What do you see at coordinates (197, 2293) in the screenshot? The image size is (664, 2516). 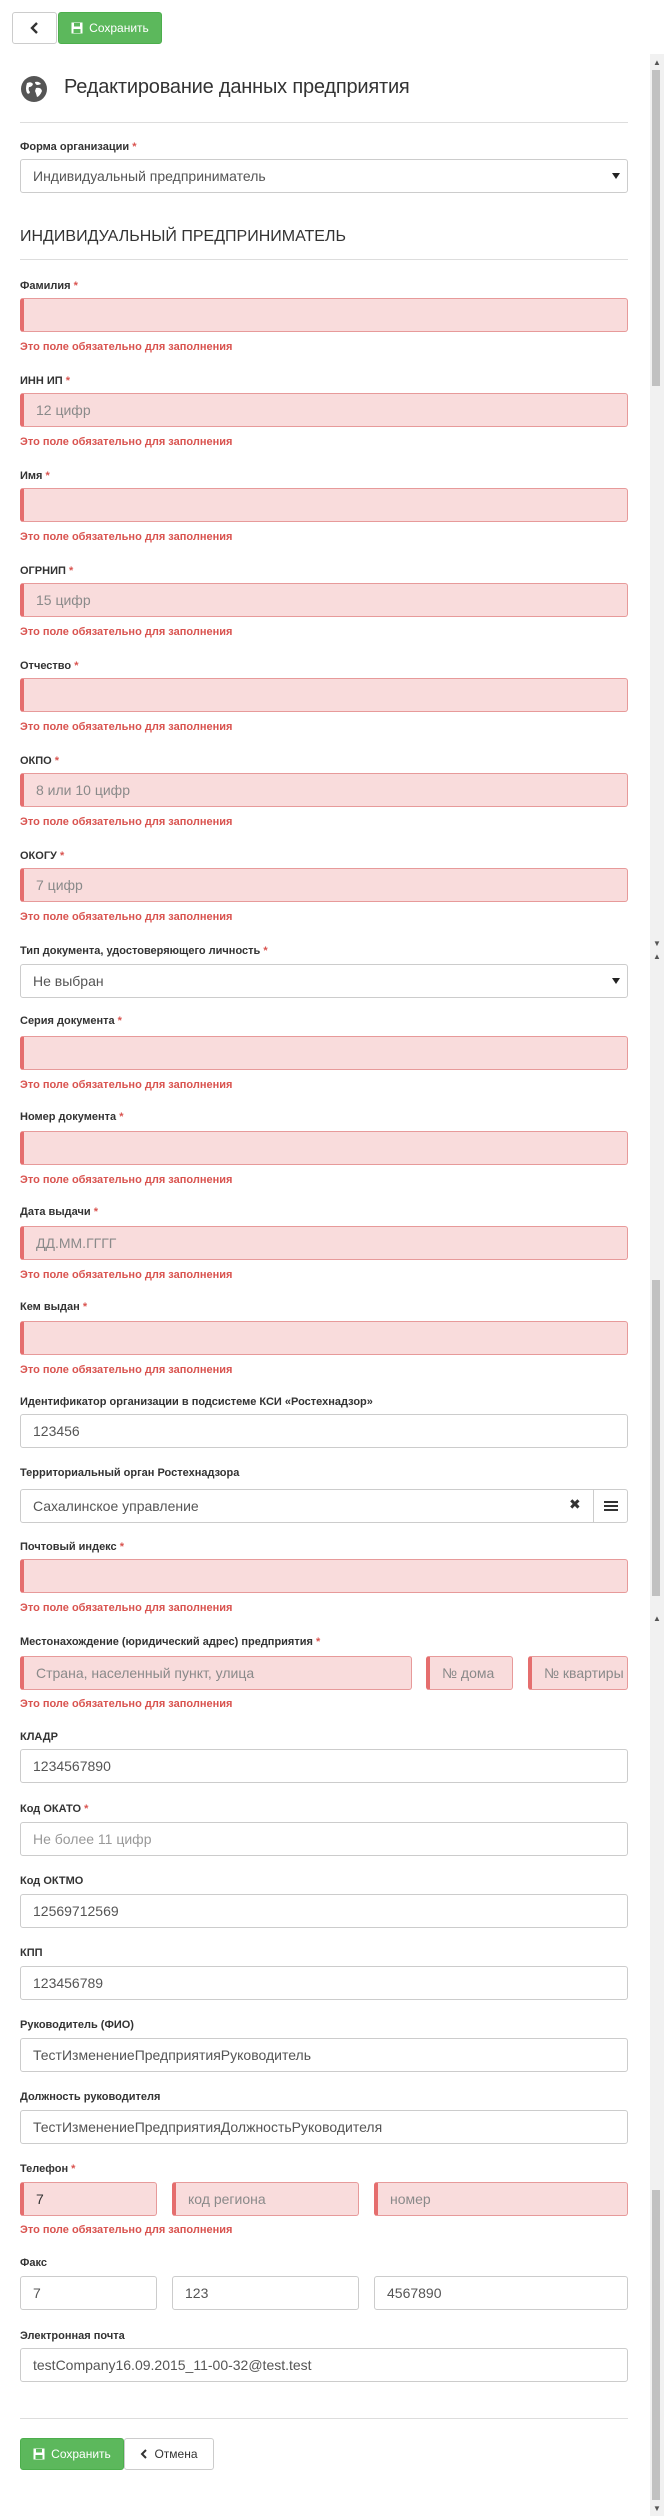 I see `fax-region-value: 123` at bounding box center [197, 2293].